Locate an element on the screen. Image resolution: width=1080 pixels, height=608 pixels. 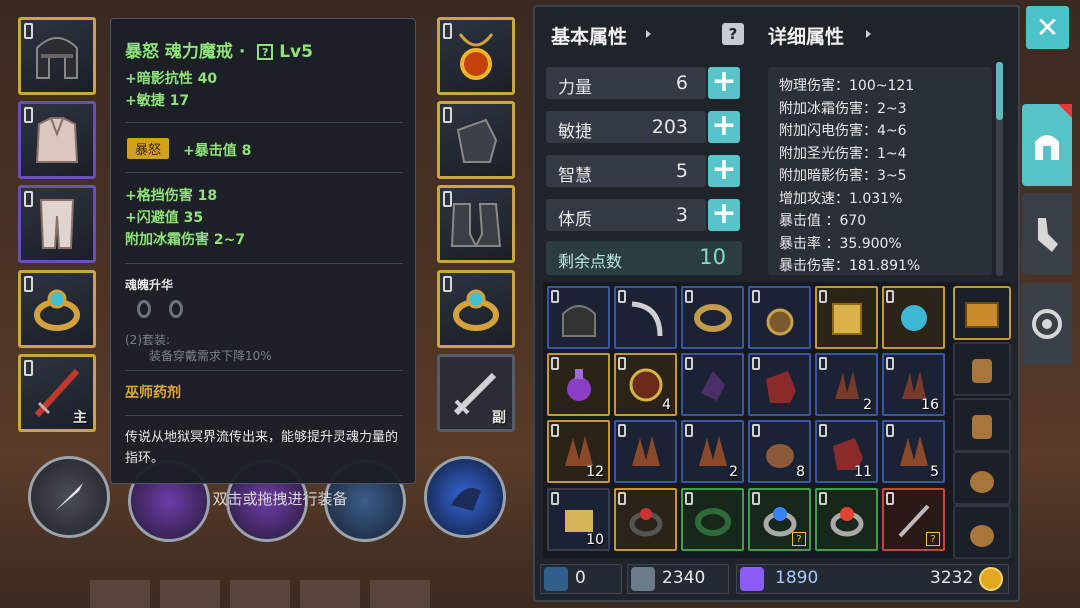
amulet-icon is located at coordinates (779, 317).